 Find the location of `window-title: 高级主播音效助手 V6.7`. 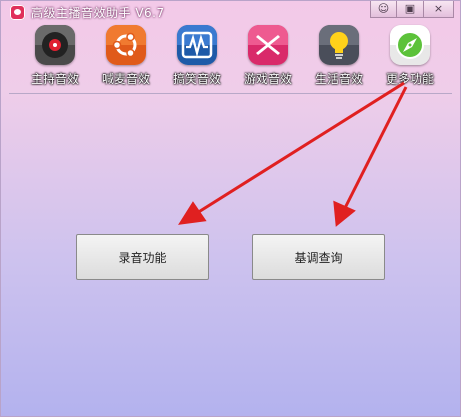

window-title: 高级主播音效助手 V6.7 is located at coordinates (98, 13).